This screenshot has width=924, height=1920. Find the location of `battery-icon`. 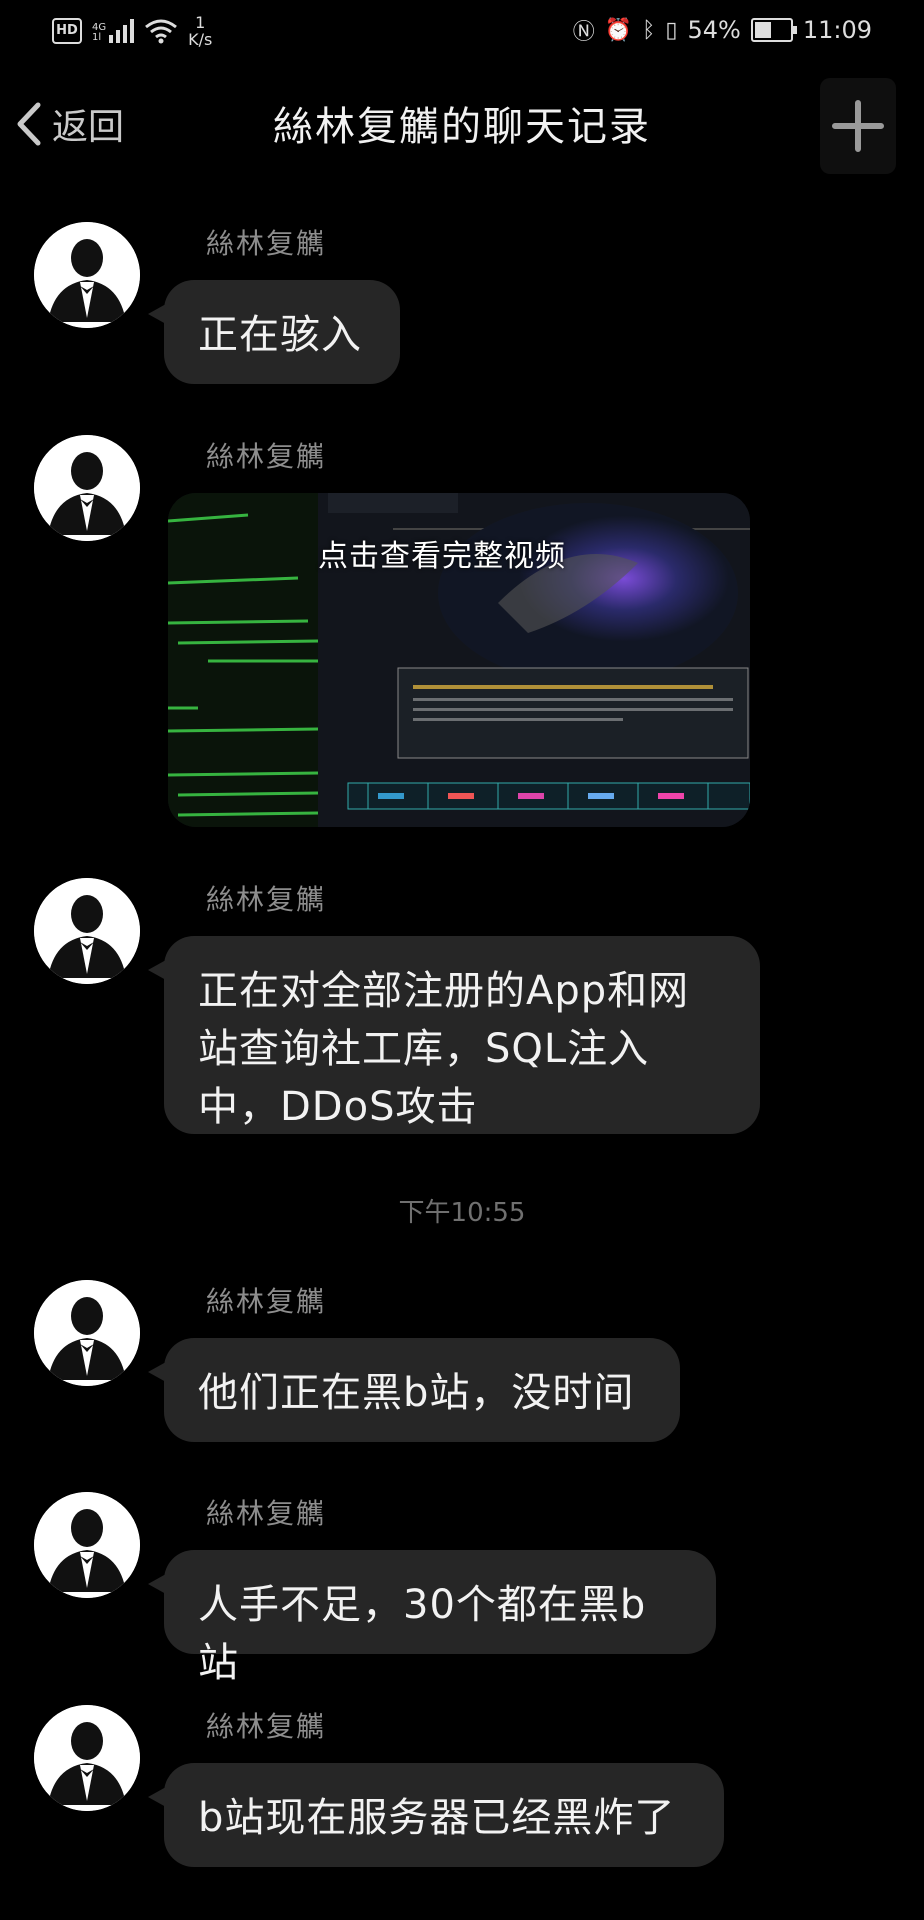

battery-icon is located at coordinates (773, 30).